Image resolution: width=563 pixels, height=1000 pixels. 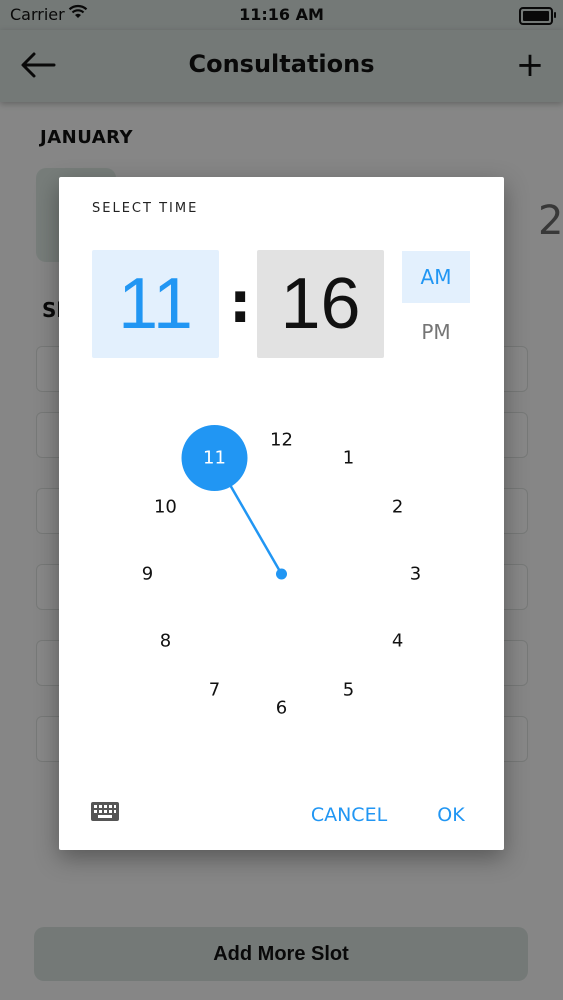 What do you see at coordinates (105, 813) in the screenshot?
I see `keyboard-icon` at bounding box center [105, 813].